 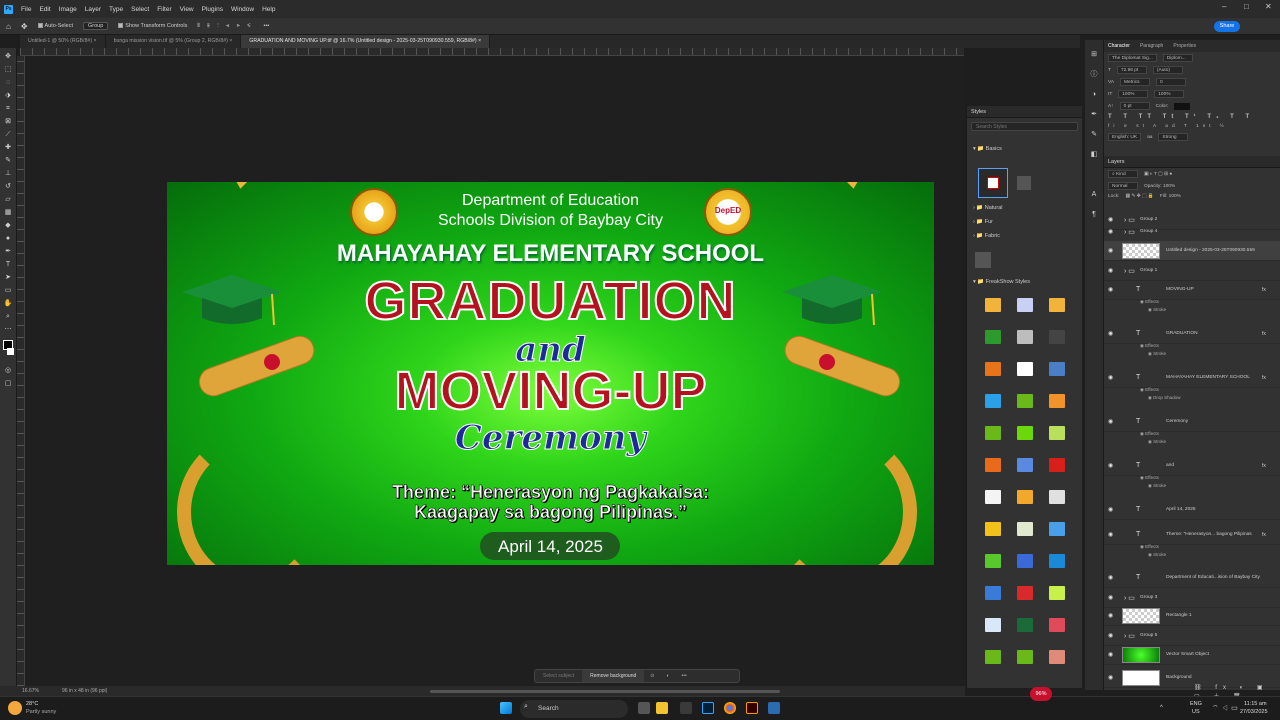 I want to click on layer-row: ◉ Tand fx, so click(x=1192, y=466).